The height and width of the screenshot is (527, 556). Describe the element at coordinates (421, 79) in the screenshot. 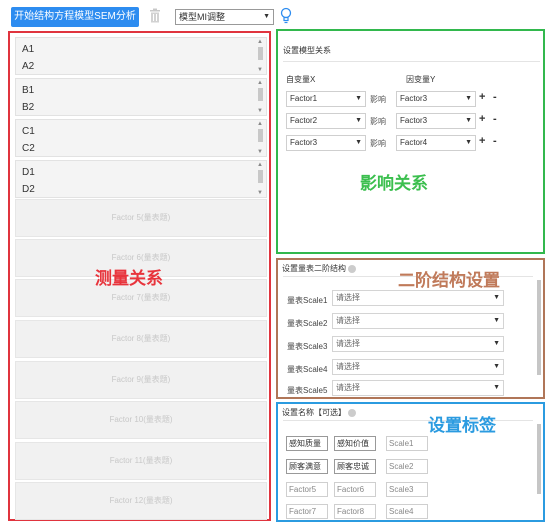

I see `column-header-y: 因变量Y` at that location.